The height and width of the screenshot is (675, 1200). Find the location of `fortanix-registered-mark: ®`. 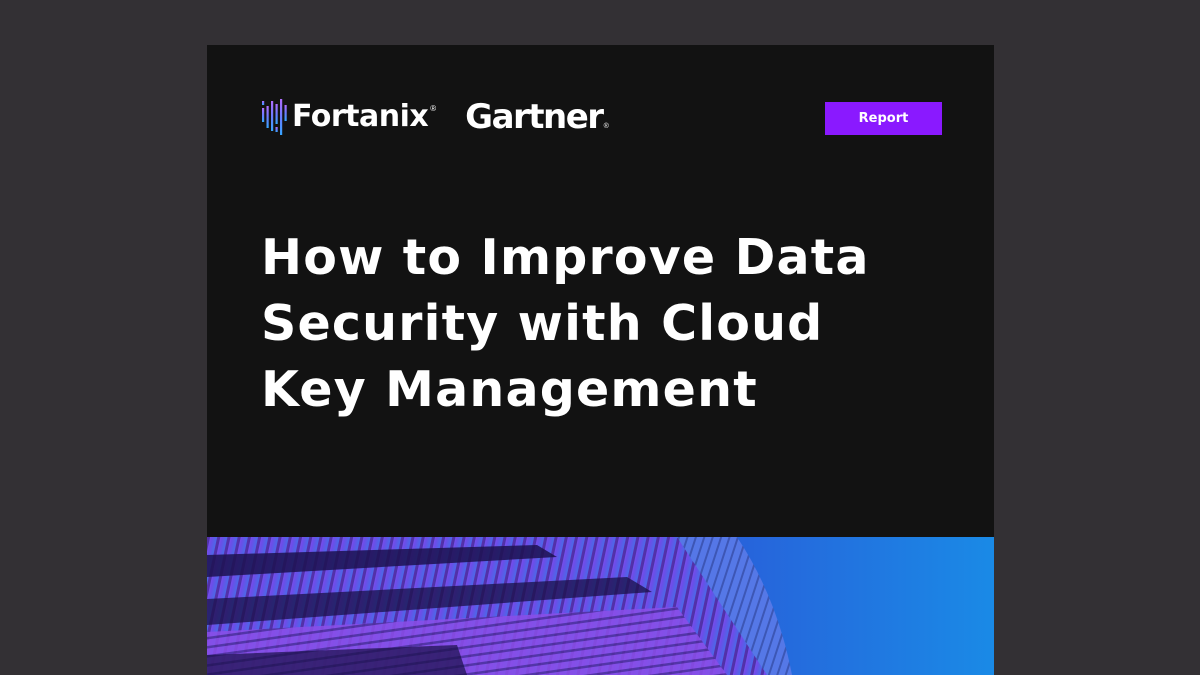

fortanix-registered-mark: ® is located at coordinates (433, 108).